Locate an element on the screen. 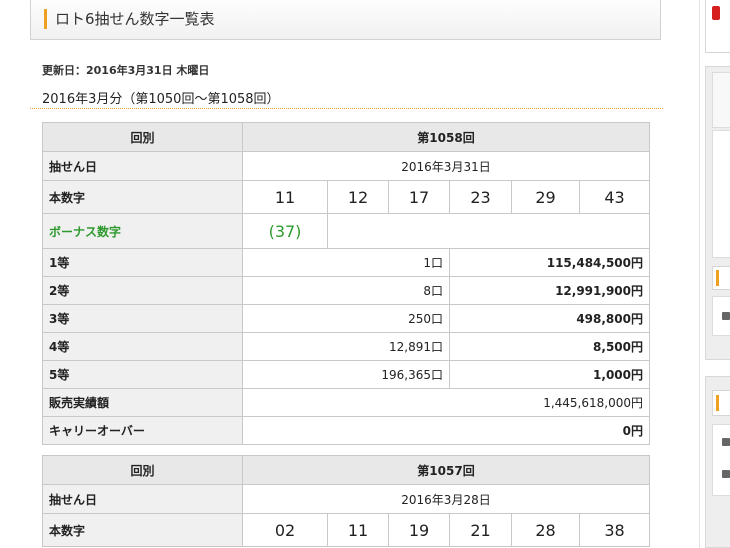  main-numbers-row: 本数字 02 11 19 21 28 38 is located at coordinates (346, 530).